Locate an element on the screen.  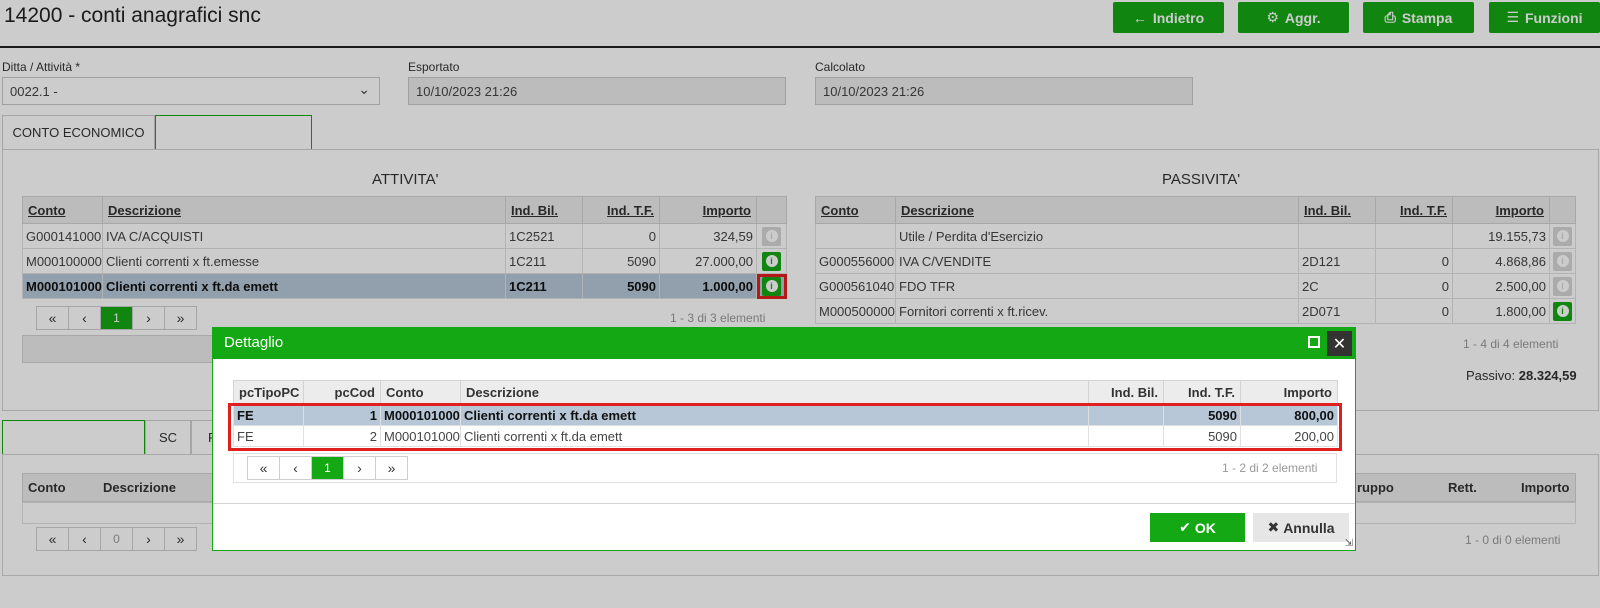
cancel-button-label: Annulla is located at coordinates (1309, 527).